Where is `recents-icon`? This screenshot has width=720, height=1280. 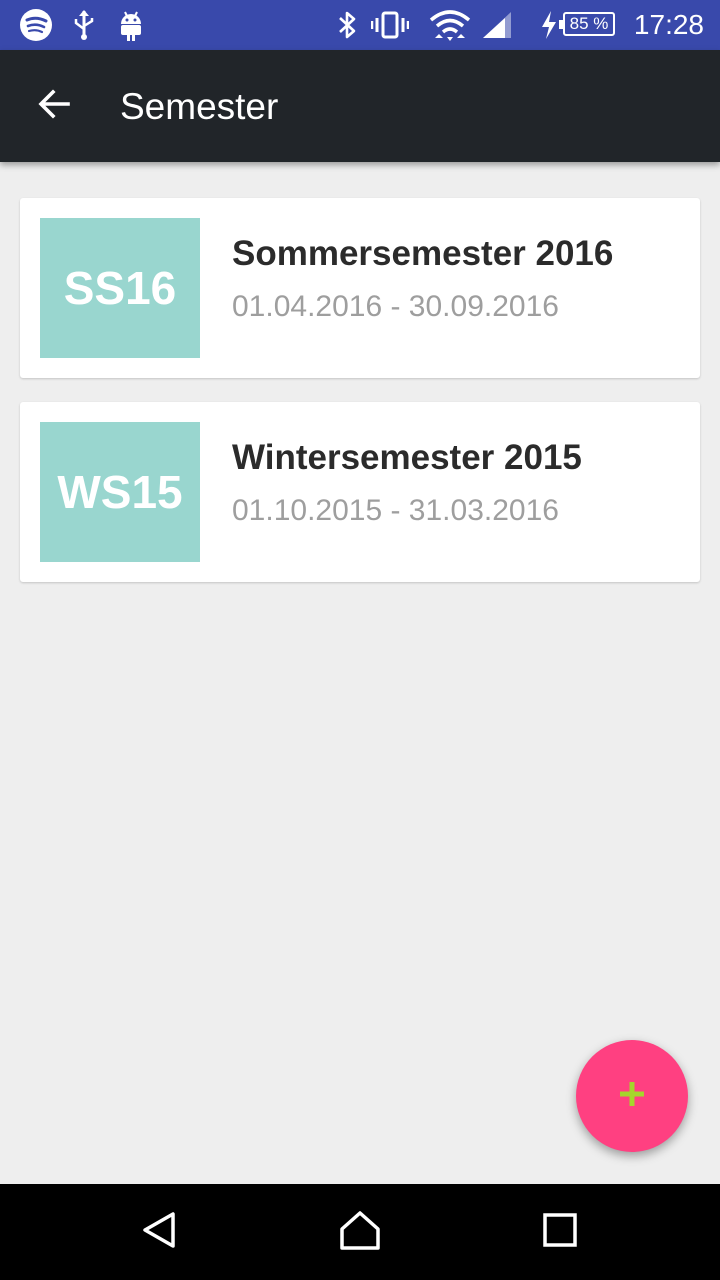 recents-icon is located at coordinates (560, 1232).